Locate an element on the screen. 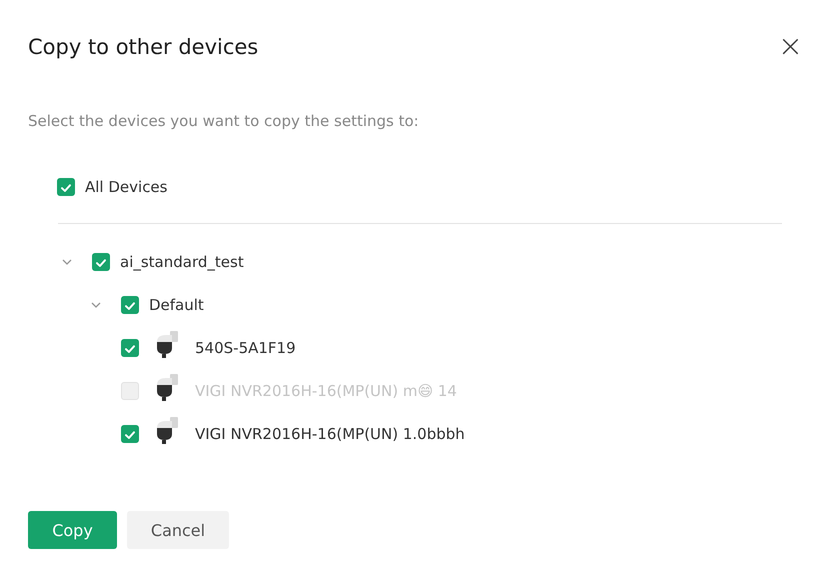 This screenshot has height=576, width=835. close-button: × is located at coordinates (790, 47).